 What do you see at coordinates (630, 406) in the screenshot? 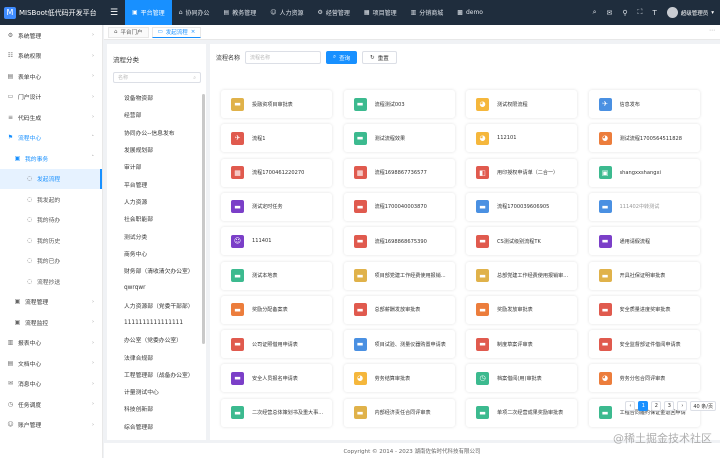
I see `prev-page-button: ‹` at bounding box center [630, 406].